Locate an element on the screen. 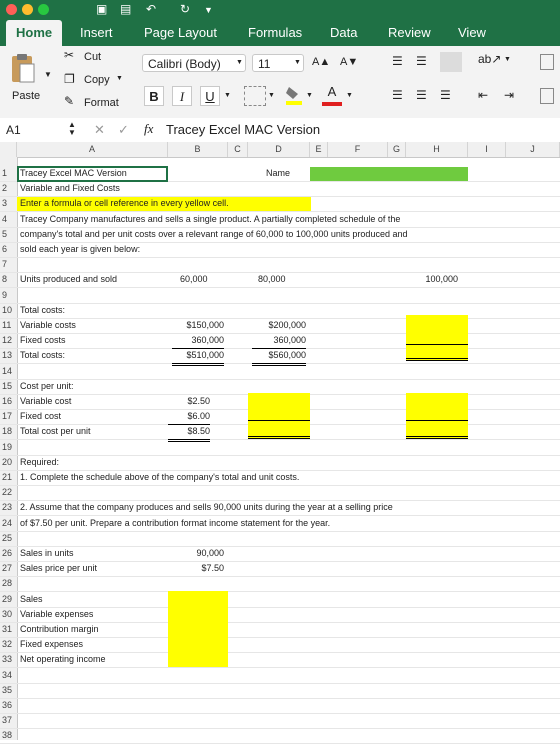 Image resolution: width=560 pixels, height=744 pixels. row-header: 20 is located at coordinates (6, 462).